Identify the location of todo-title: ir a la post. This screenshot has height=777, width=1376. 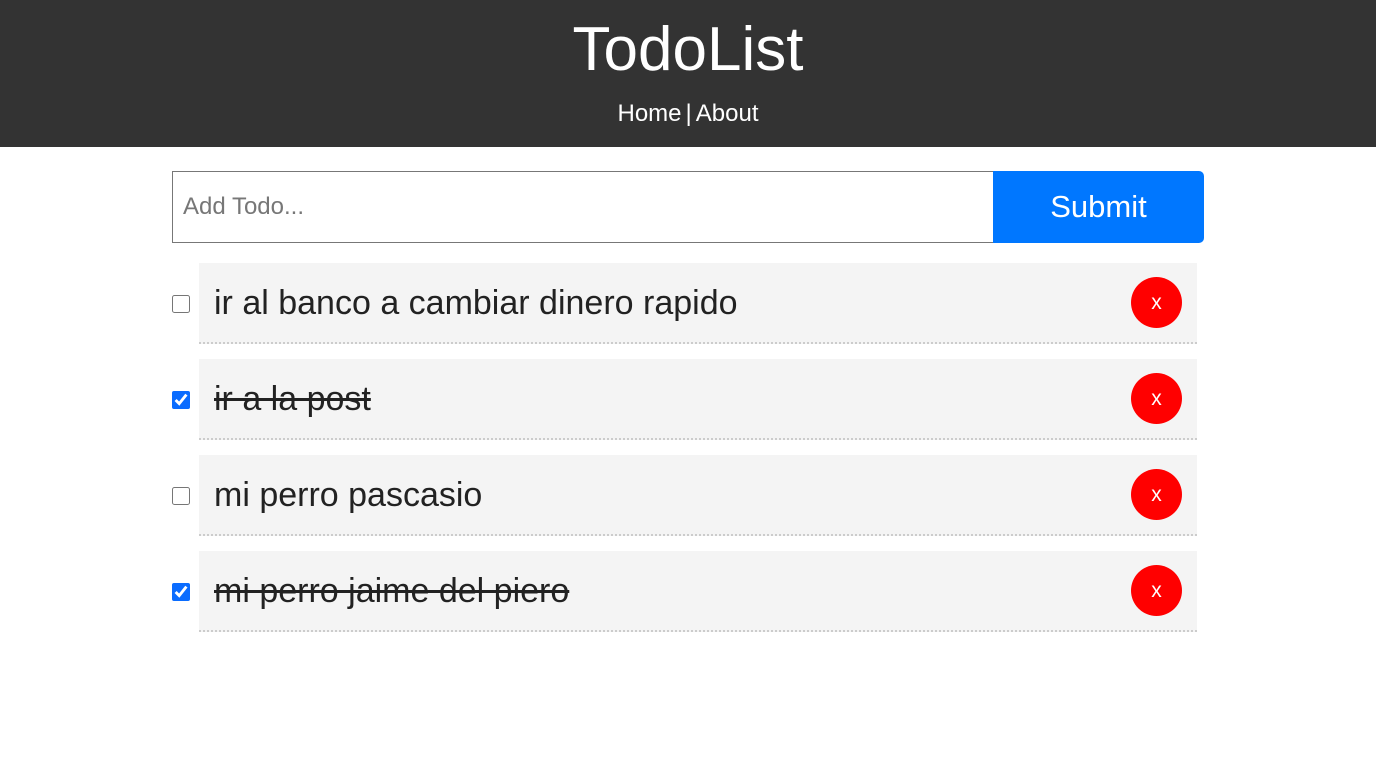
(292, 398).